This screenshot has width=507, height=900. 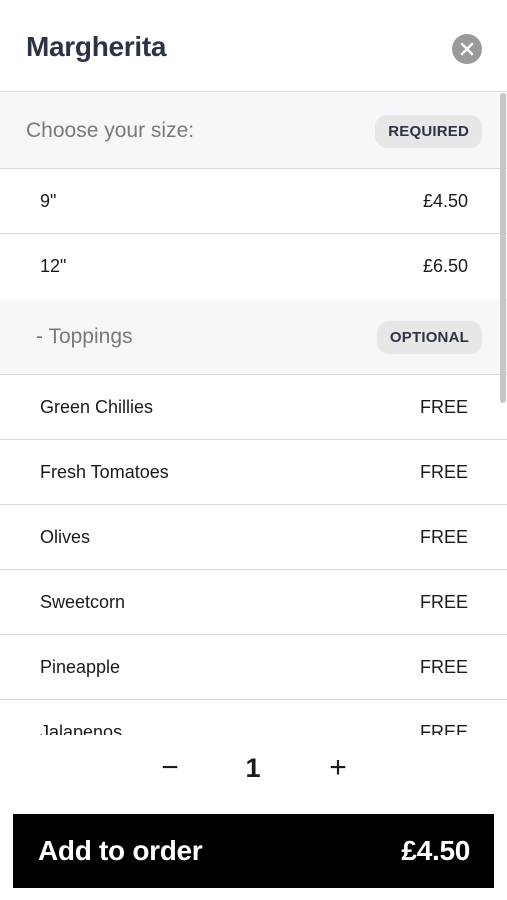 What do you see at coordinates (428, 131) in the screenshot?
I see `required-badge: REQUIRED` at bounding box center [428, 131].